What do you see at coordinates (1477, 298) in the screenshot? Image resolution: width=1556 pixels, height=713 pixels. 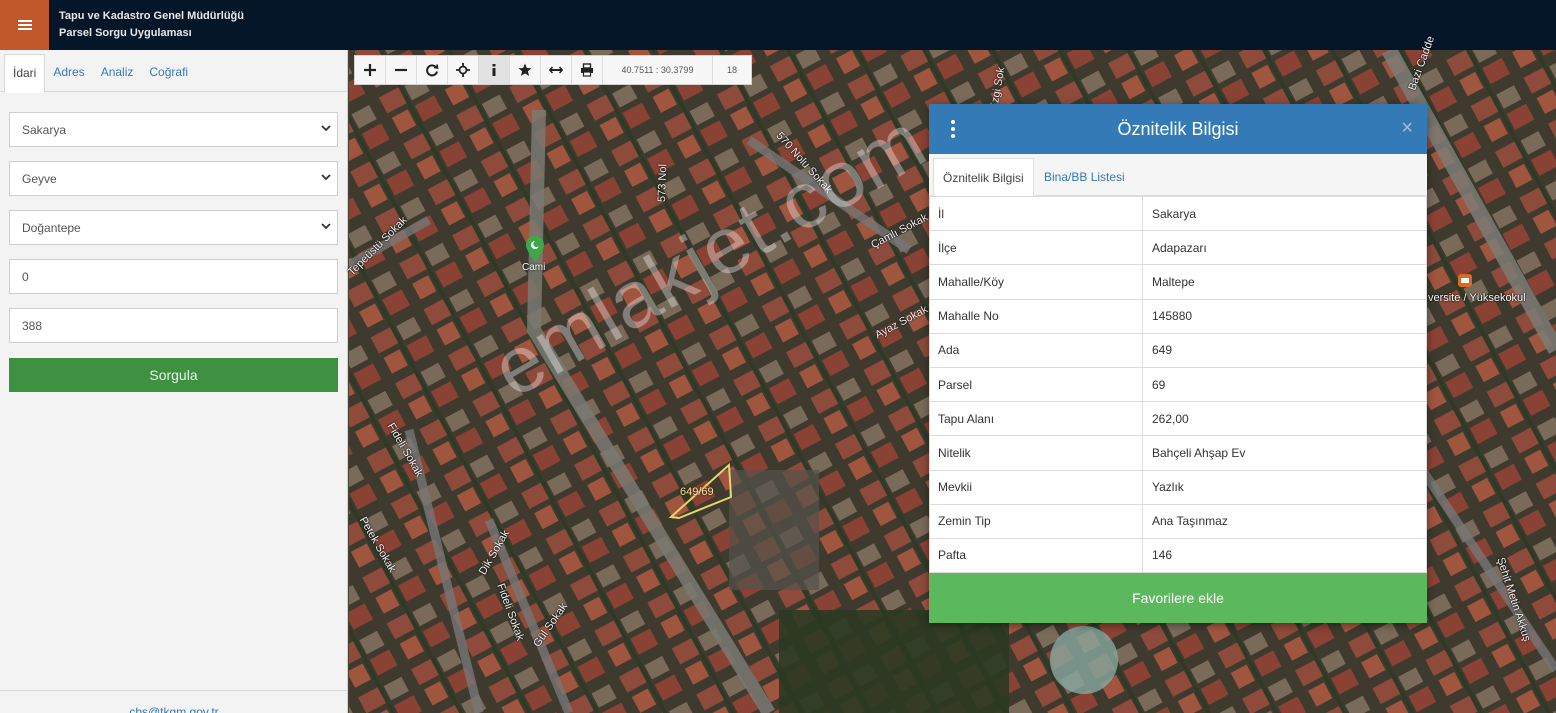 I see `university-label: versite / Yüksekokul` at bounding box center [1477, 298].